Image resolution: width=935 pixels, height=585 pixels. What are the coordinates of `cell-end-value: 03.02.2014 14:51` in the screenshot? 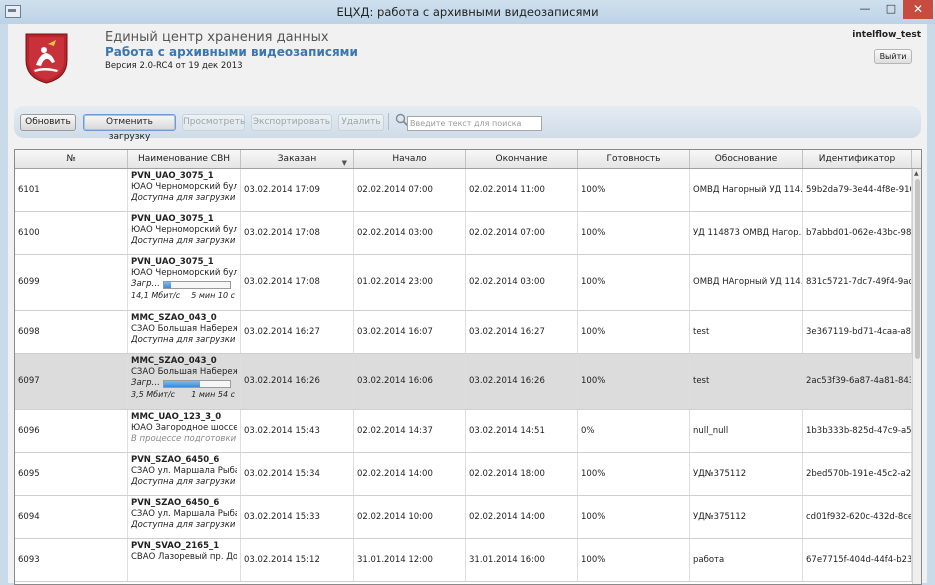 It's located at (507, 430).